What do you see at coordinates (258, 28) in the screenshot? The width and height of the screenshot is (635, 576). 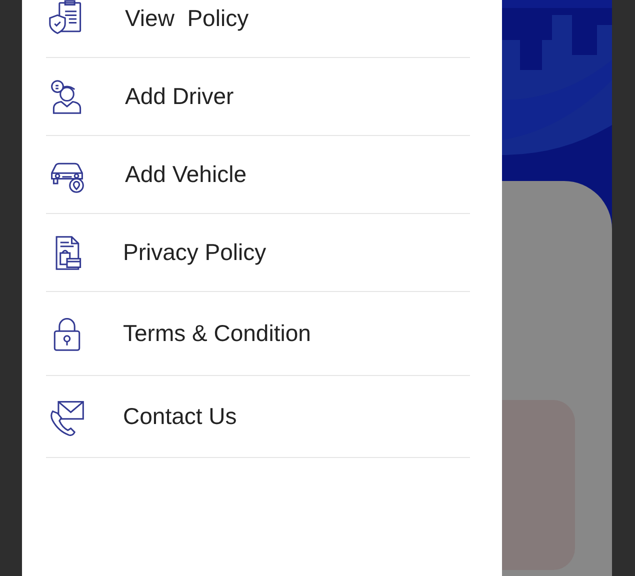 I see `menu-item: View Policy` at bounding box center [258, 28].